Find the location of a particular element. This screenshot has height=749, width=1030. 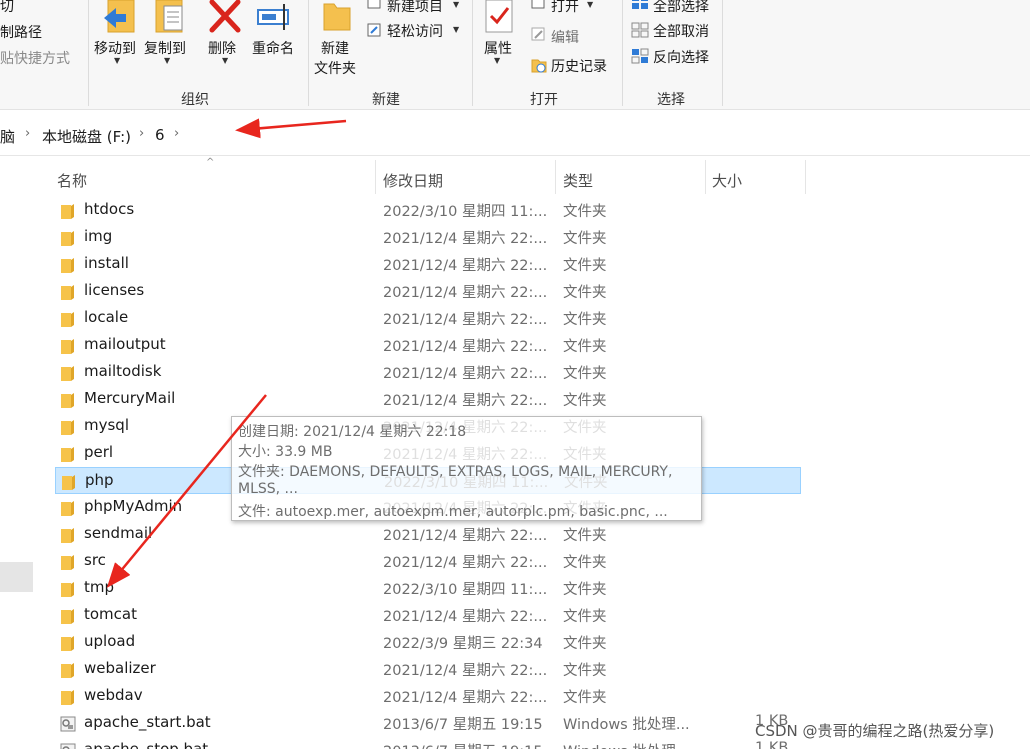

new-group-label: 新建 is located at coordinates (386, 100).